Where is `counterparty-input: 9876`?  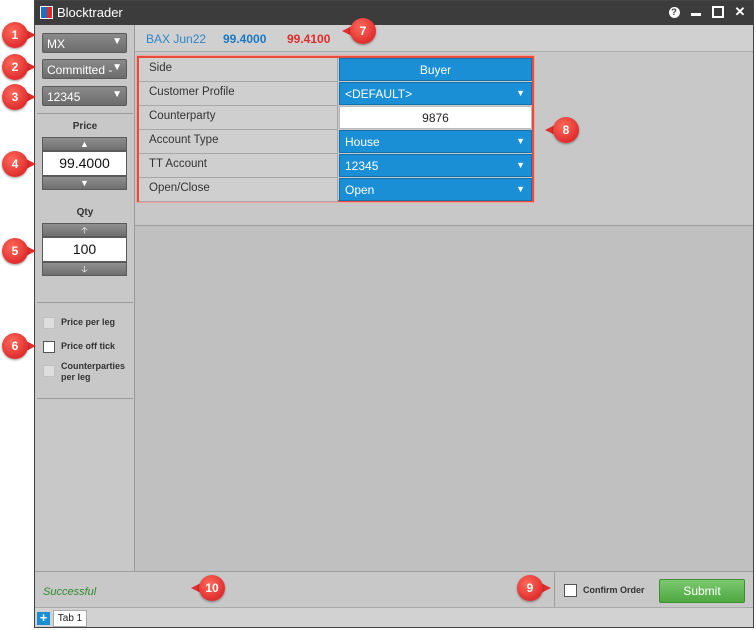 counterparty-input: 9876 is located at coordinates (435, 117).